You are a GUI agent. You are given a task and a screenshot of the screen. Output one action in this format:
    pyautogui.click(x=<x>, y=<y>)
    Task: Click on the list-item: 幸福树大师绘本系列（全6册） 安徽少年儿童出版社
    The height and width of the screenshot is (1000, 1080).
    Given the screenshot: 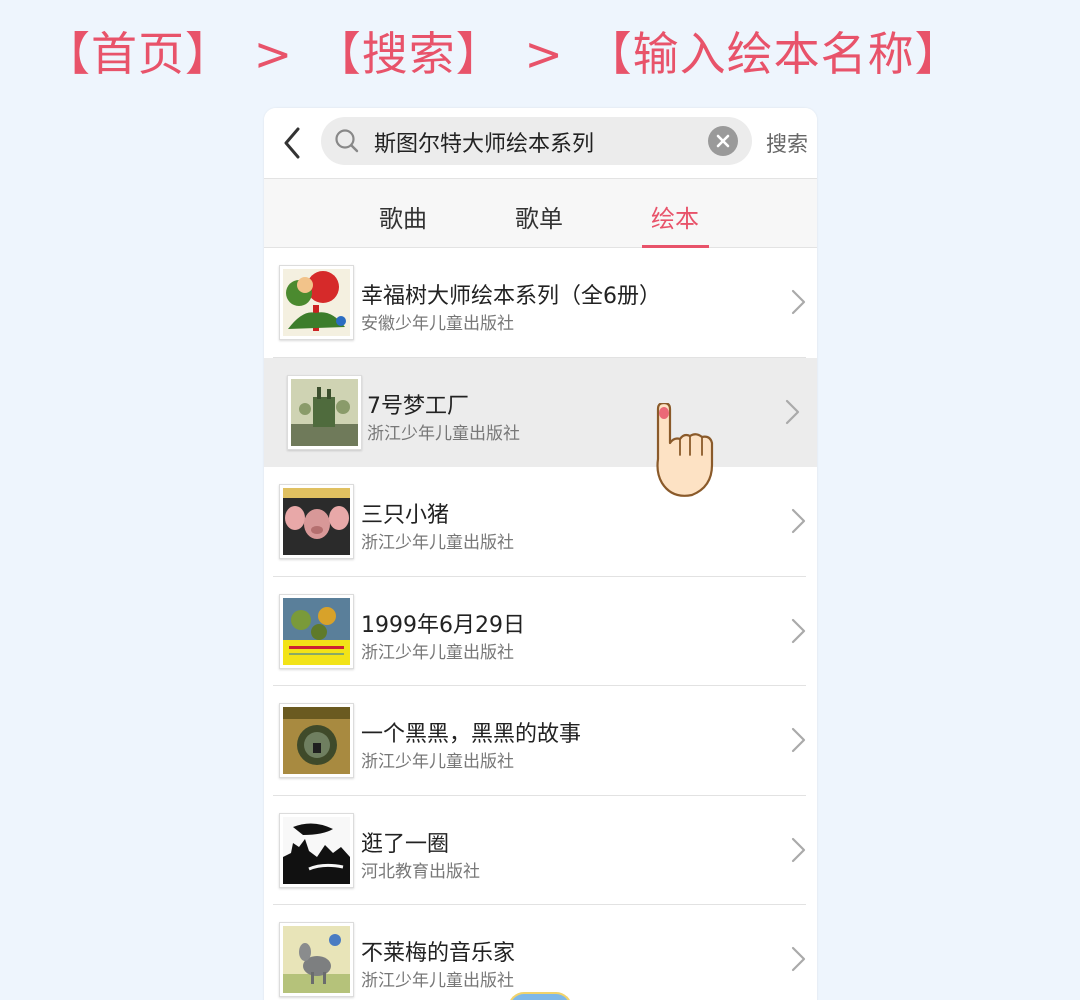 What is the action you would take?
    pyautogui.click(x=540, y=303)
    